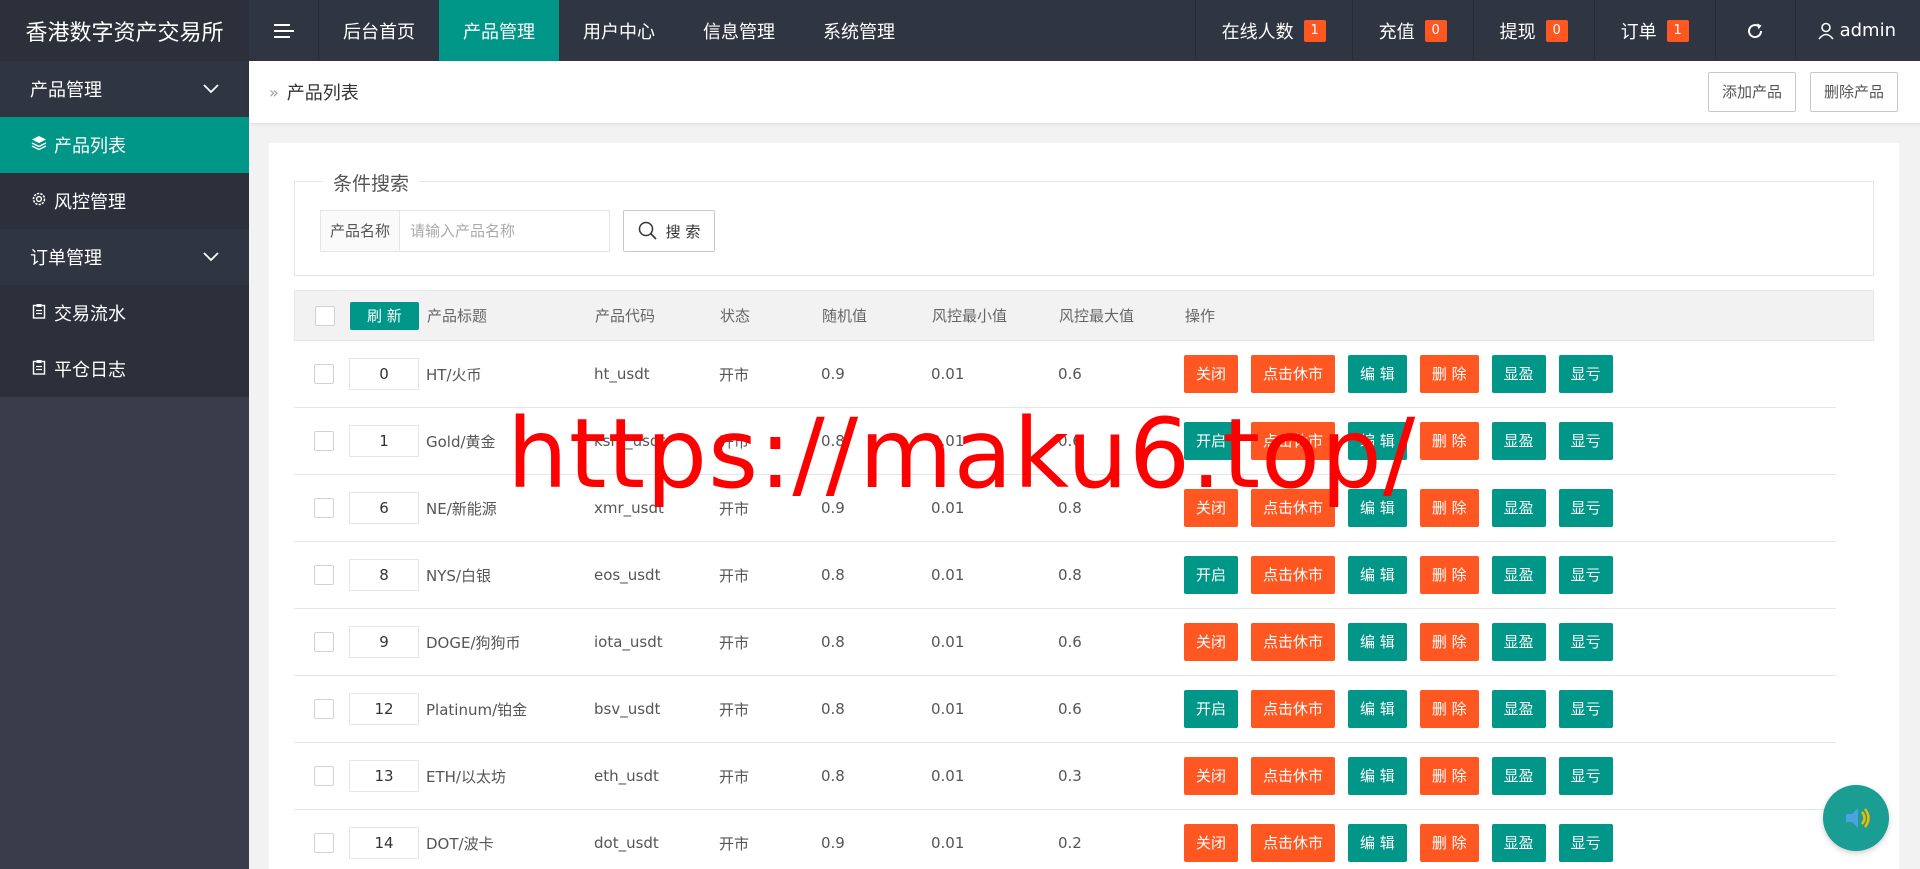  What do you see at coordinates (124, 201) in the screenshot?
I see `sidebar-item-0-1: 风控管理` at bounding box center [124, 201].